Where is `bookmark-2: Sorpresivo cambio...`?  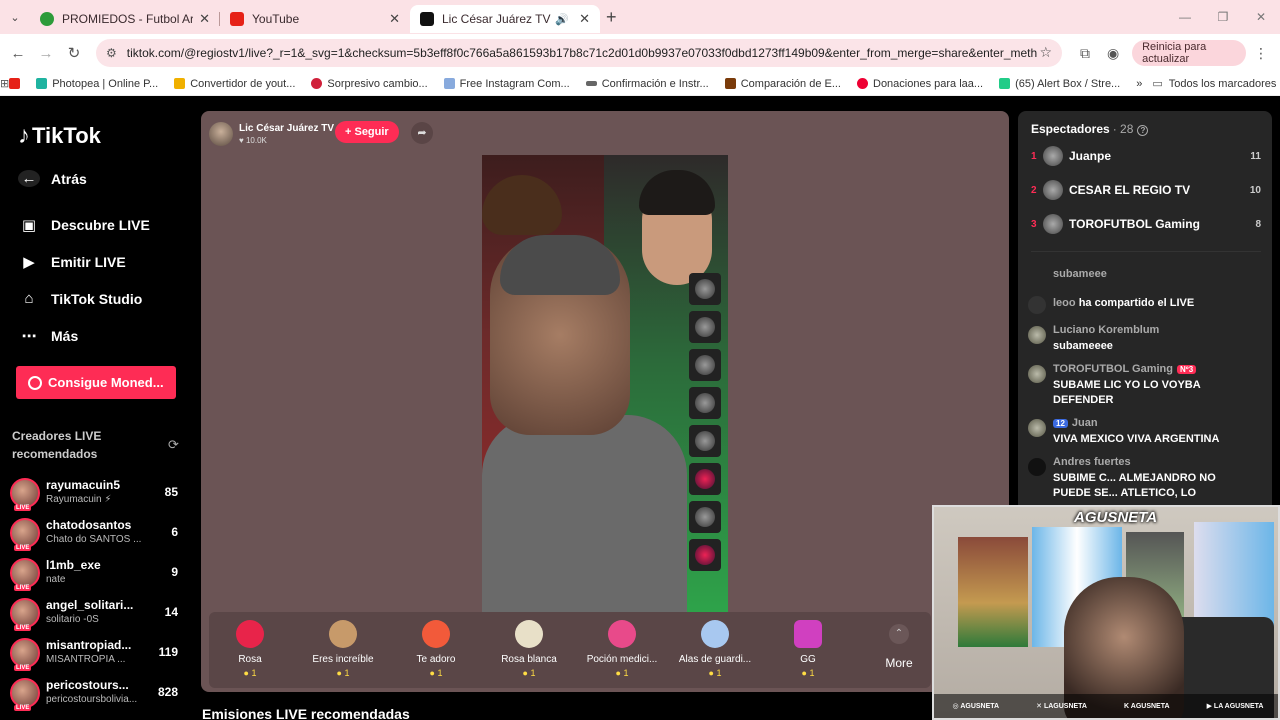
bookmark-2: Sorpresivo cambio... is located at coordinates (369, 84).